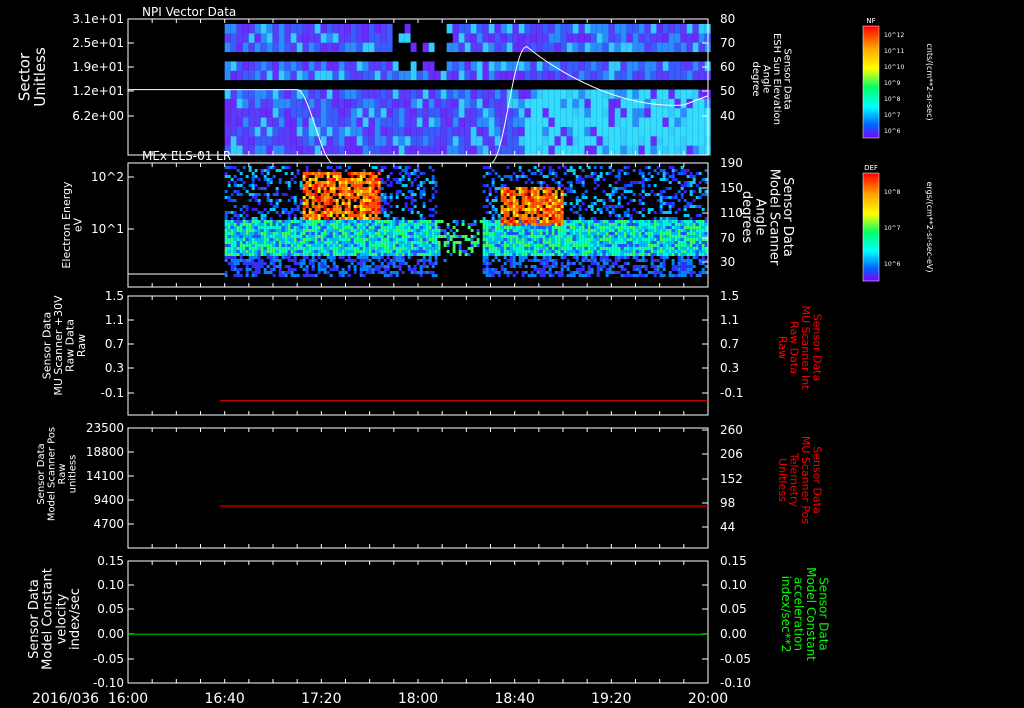 The width and height of the screenshot is (1024, 708). I want to click on right-y-tick-label: -0.10, so click(735, 683).